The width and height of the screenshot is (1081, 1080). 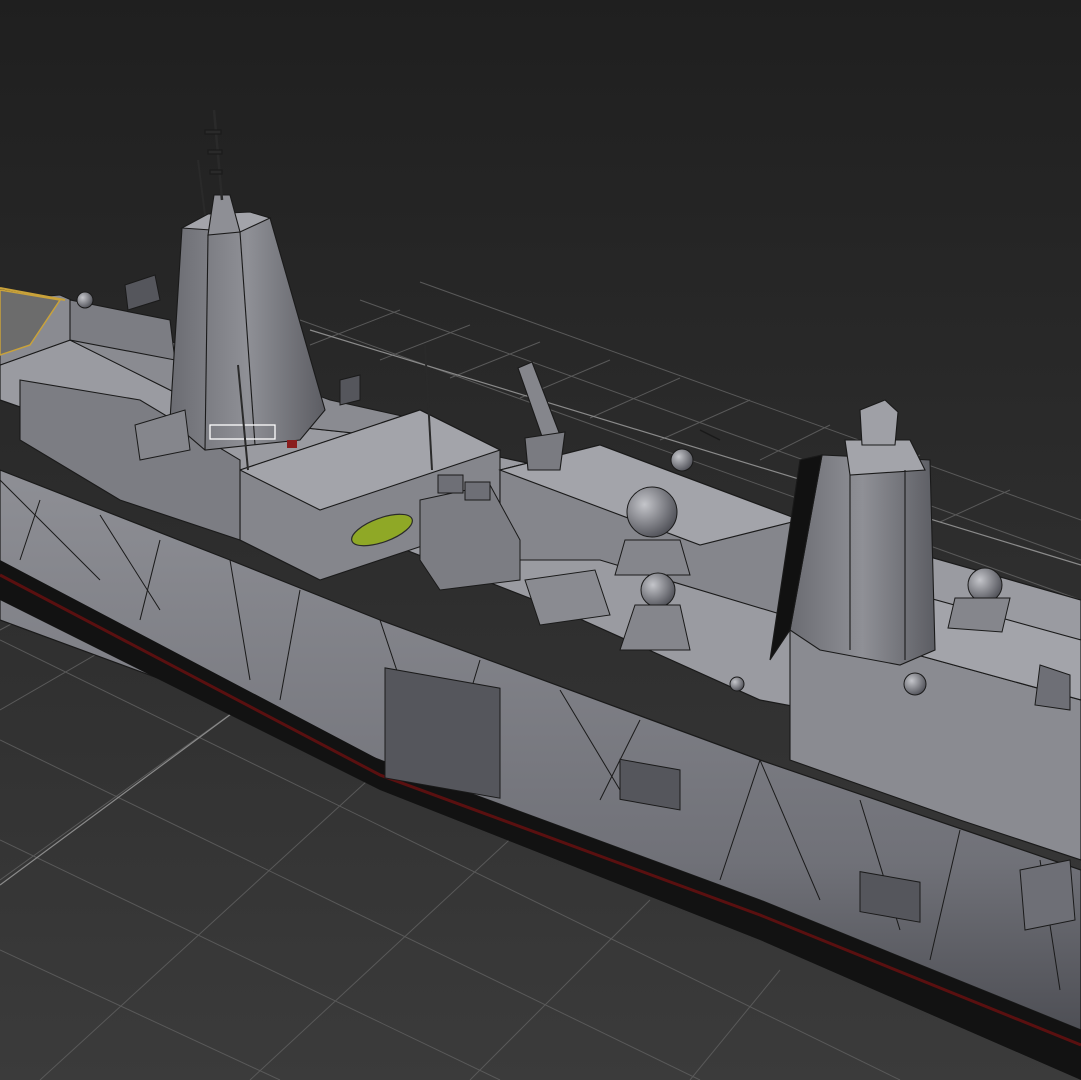 What do you see at coordinates (213, 132) in the screenshot?
I see `antenna-crossbar` at bounding box center [213, 132].